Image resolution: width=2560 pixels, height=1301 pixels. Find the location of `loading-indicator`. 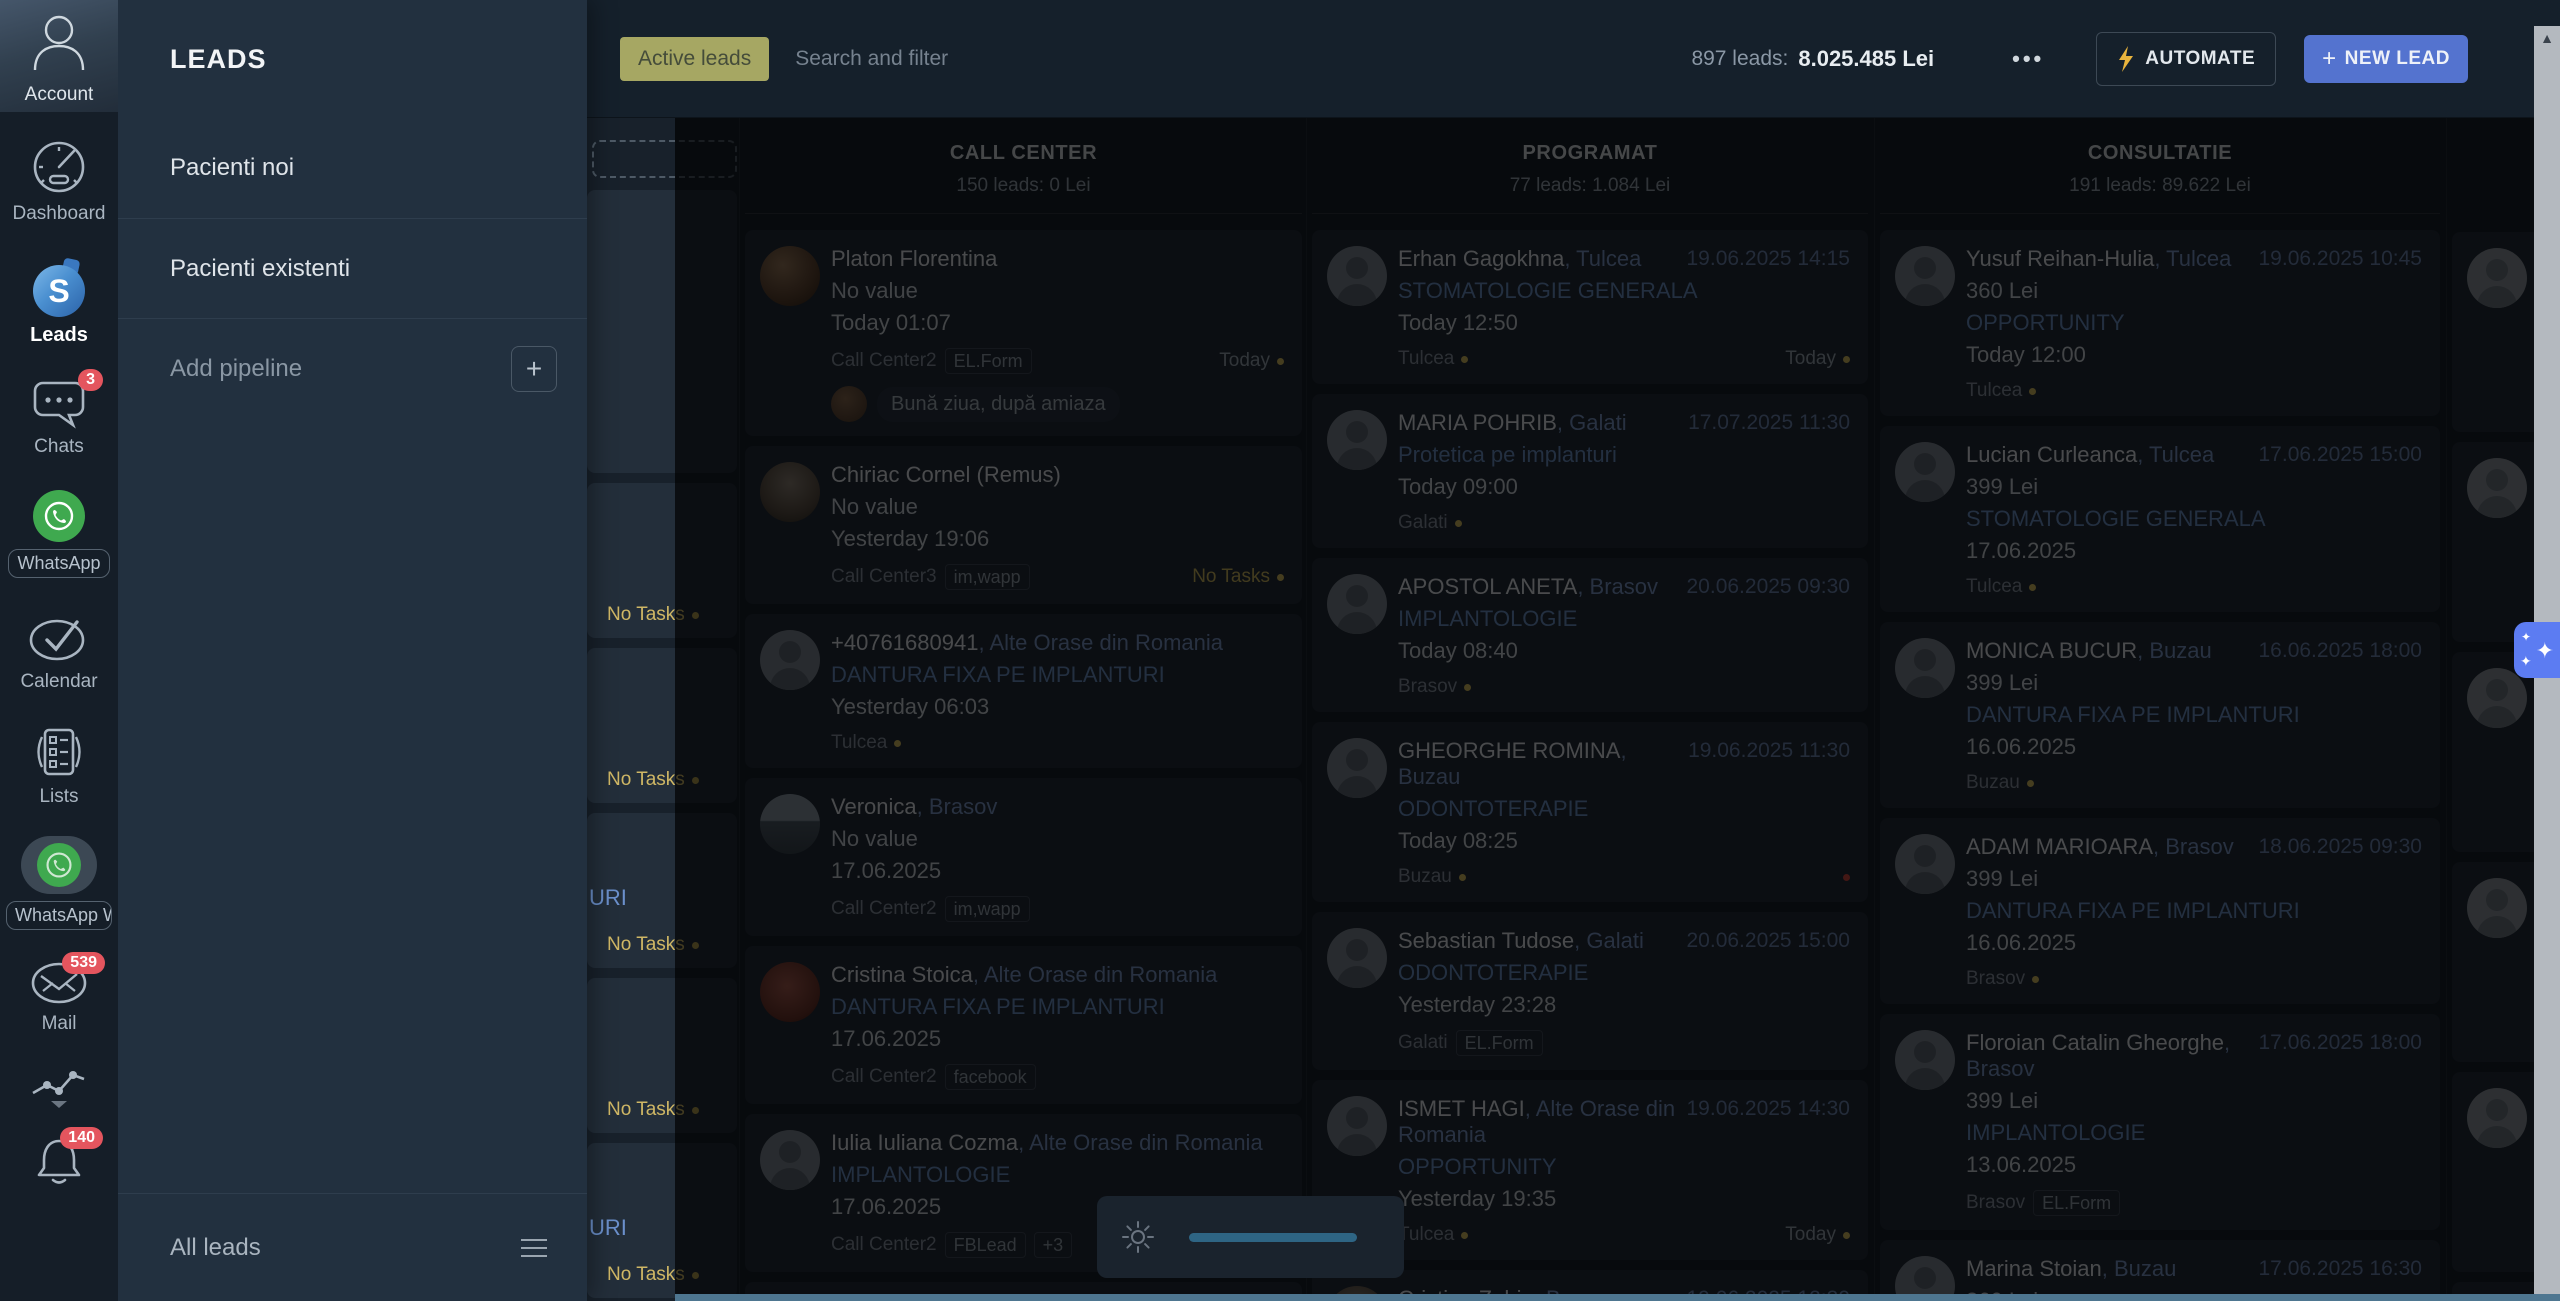

loading-indicator is located at coordinates (1250, 1237).